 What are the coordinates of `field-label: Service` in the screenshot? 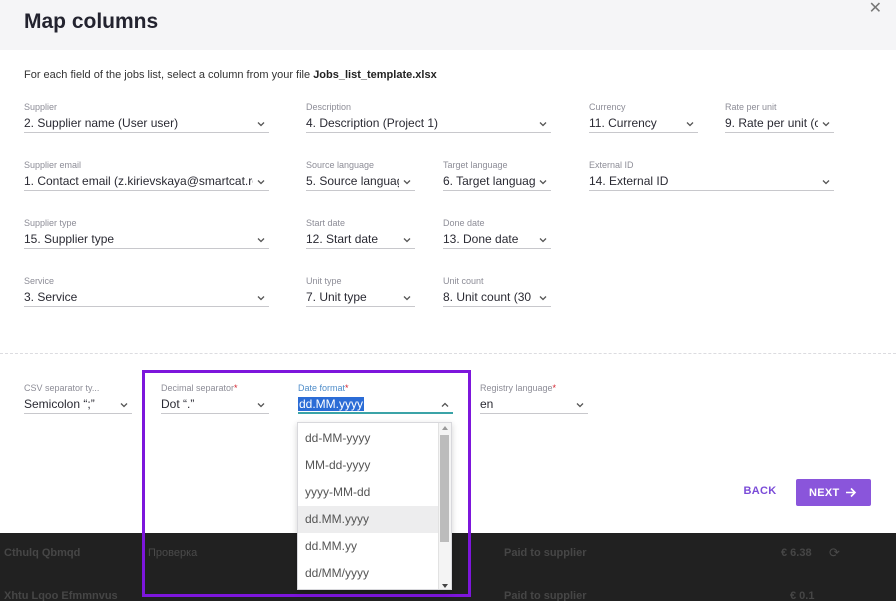 It's located at (39, 281).